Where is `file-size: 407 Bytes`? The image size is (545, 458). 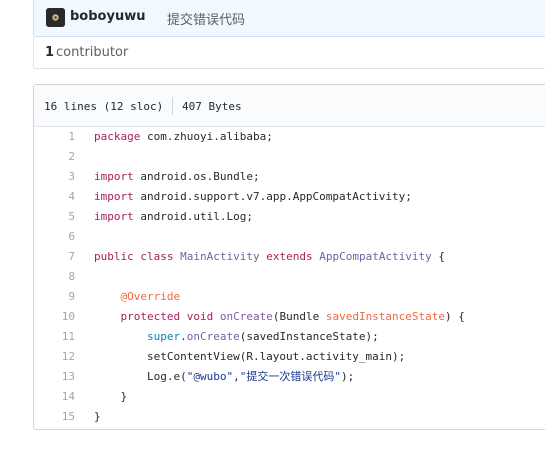 file-size: 407 Bytes is located at coordinates (212, 106).